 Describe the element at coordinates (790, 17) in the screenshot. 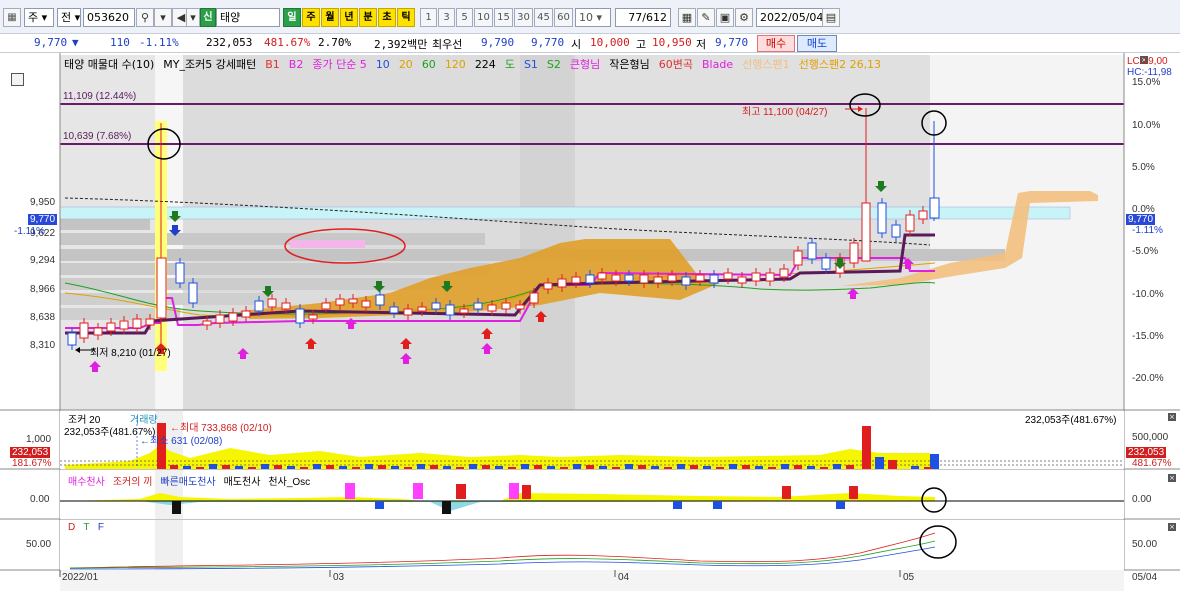

I see `date-input: 2022/05/04` at that location.